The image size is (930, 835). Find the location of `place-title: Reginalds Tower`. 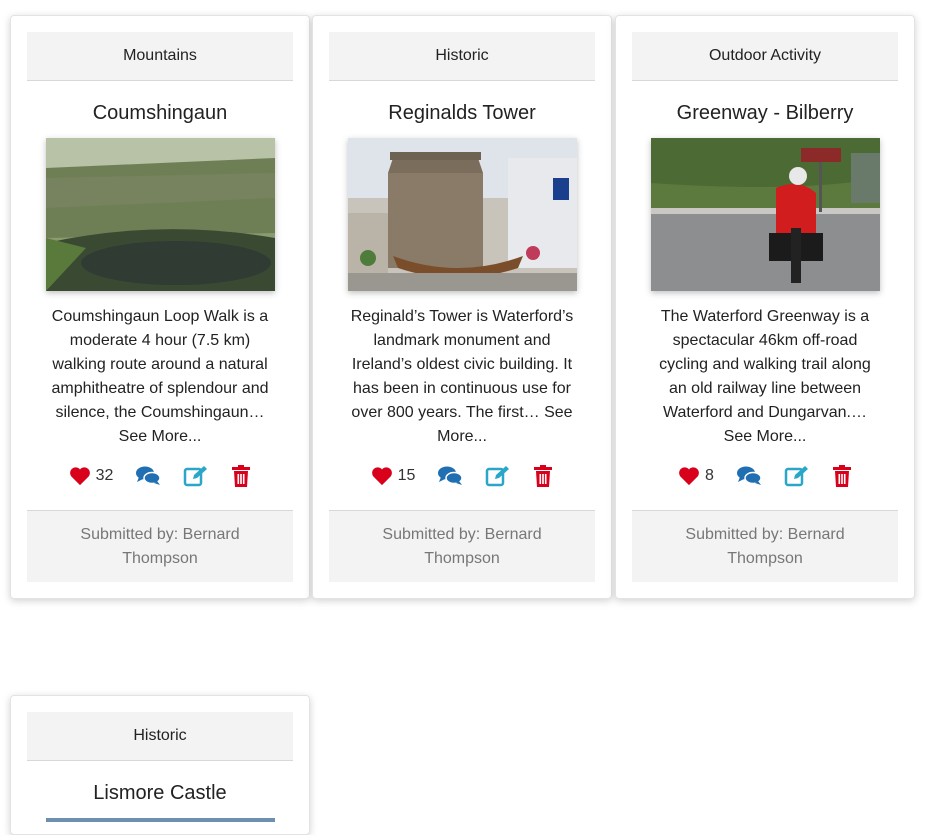

place-title: Reginalds Tower is located at coordinates (462, 113).